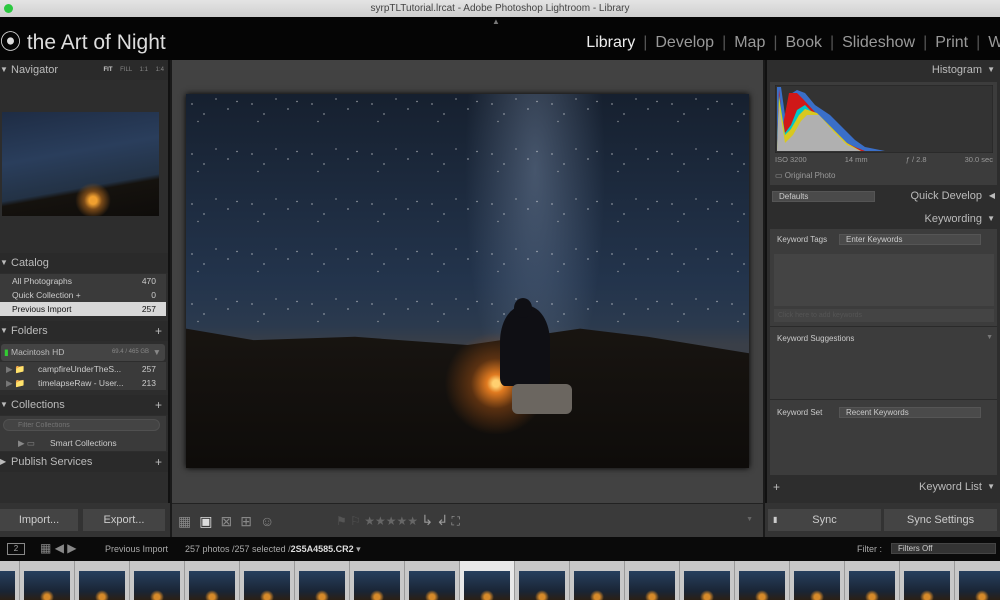 This screenshot has width=1000, height=600. I want to click on volume-macintosh-hd: ▮ Macintosh HD 69.4 / 465 GB ▼, so click(83, 352).